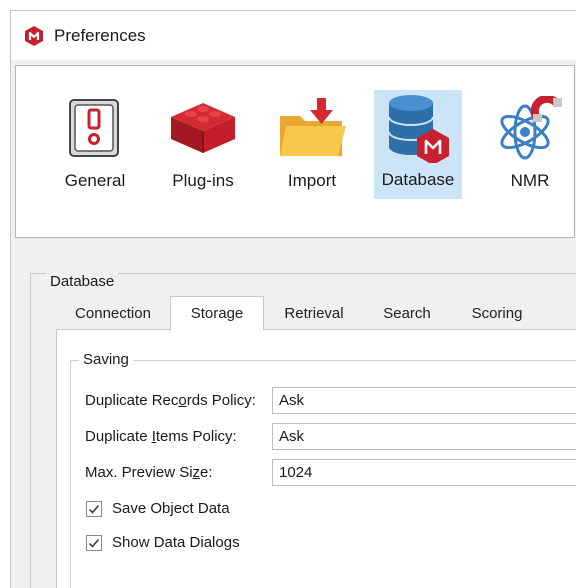  Describe the element at coordinates (95, 129) in the screenshot. I see `switch-icon` at that location.